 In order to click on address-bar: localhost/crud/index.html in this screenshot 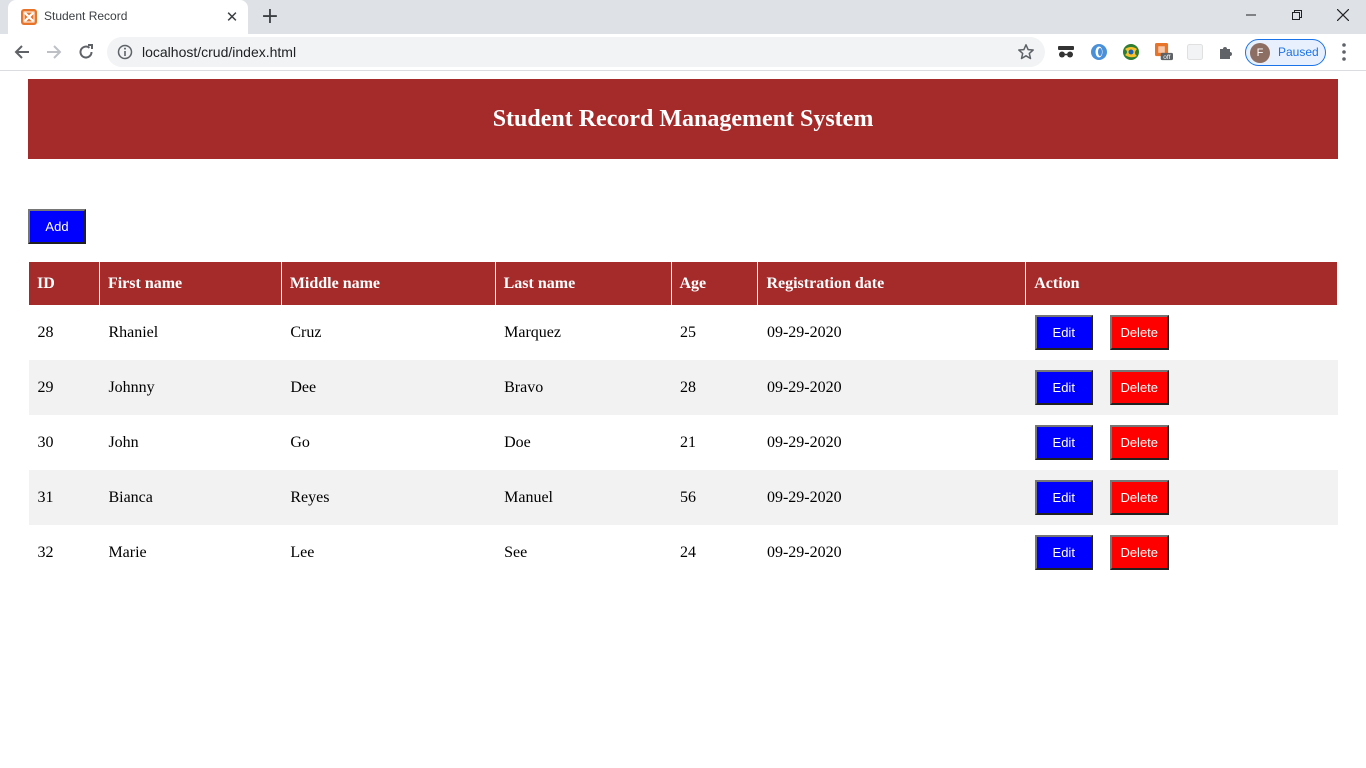, I will do `click(576, 52)`.